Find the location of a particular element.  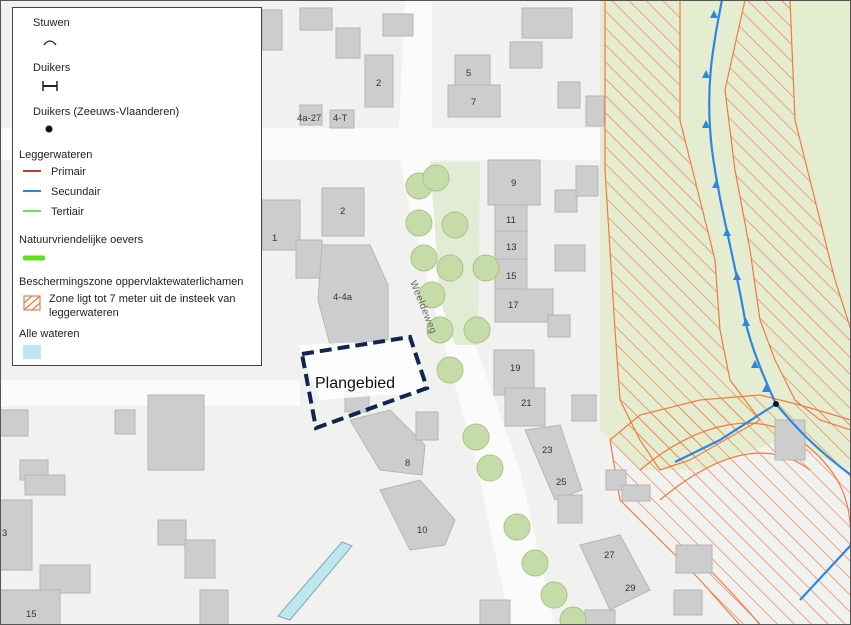

house-number: 4-T is located at coordinates (340, 118).